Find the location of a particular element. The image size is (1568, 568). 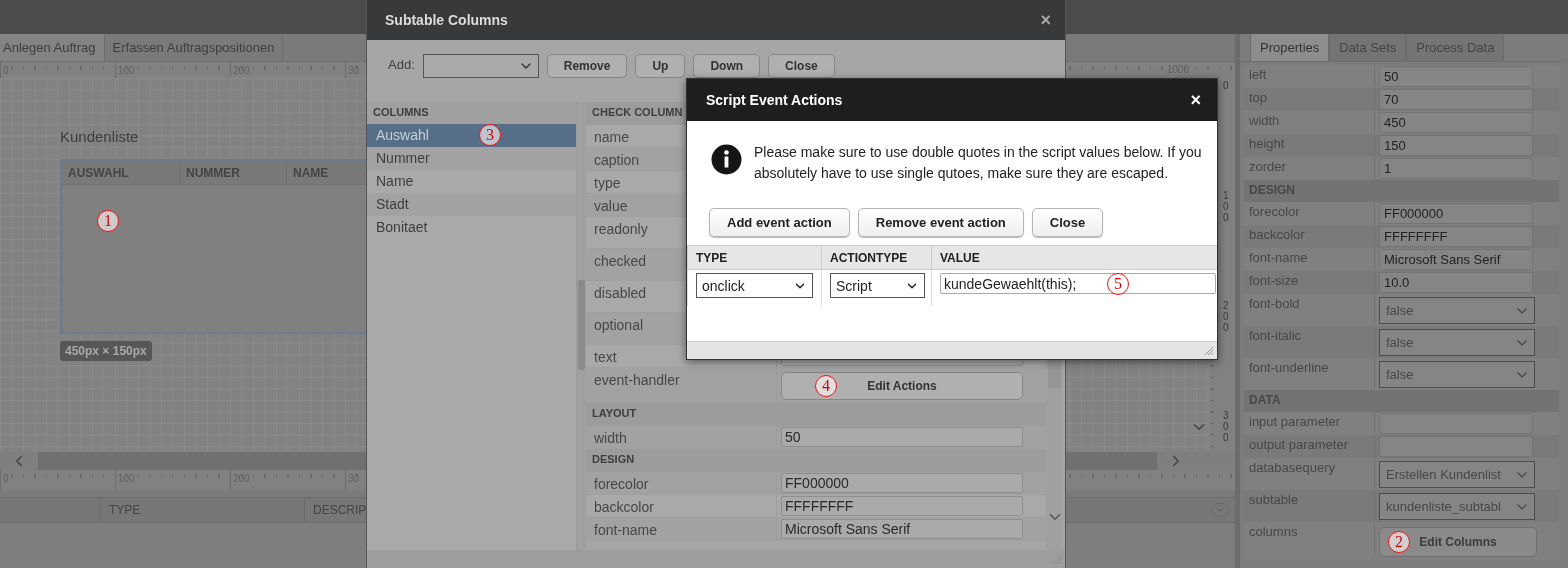

property-label: value is located at coordinates (611, 206).